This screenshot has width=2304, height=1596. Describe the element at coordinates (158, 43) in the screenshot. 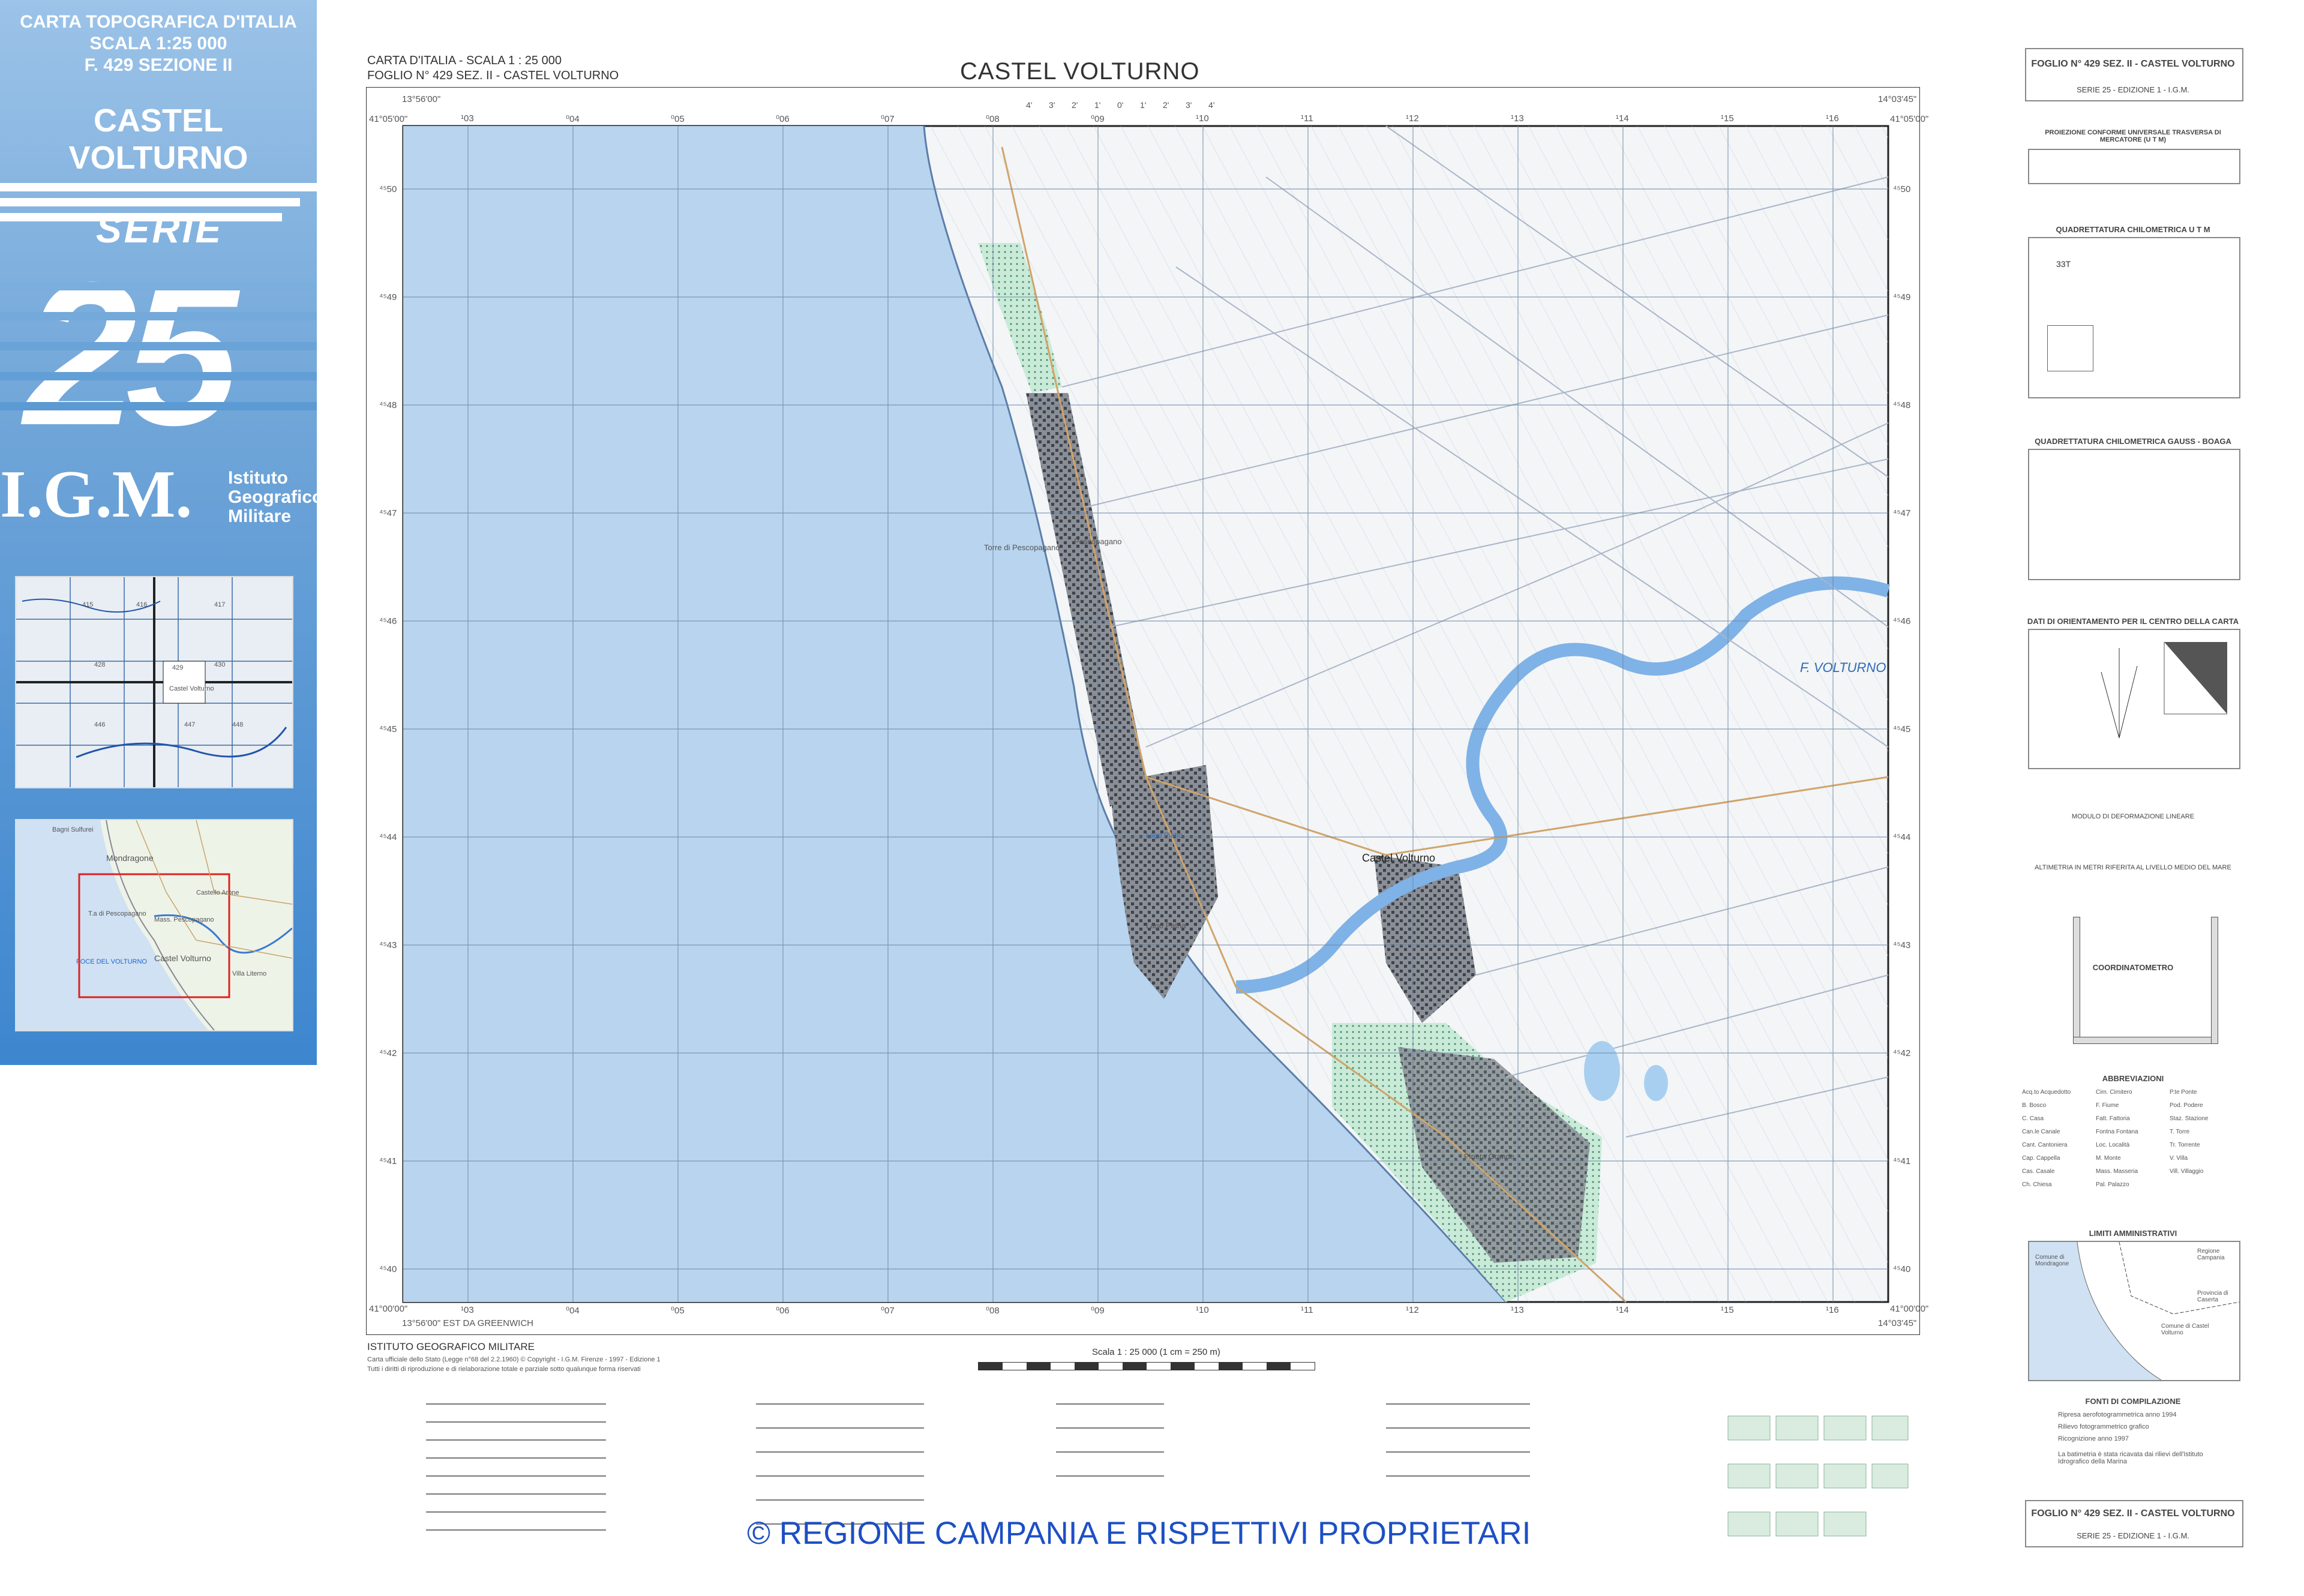

I see `cover-line2: SCALA 1:25 000` at that location.